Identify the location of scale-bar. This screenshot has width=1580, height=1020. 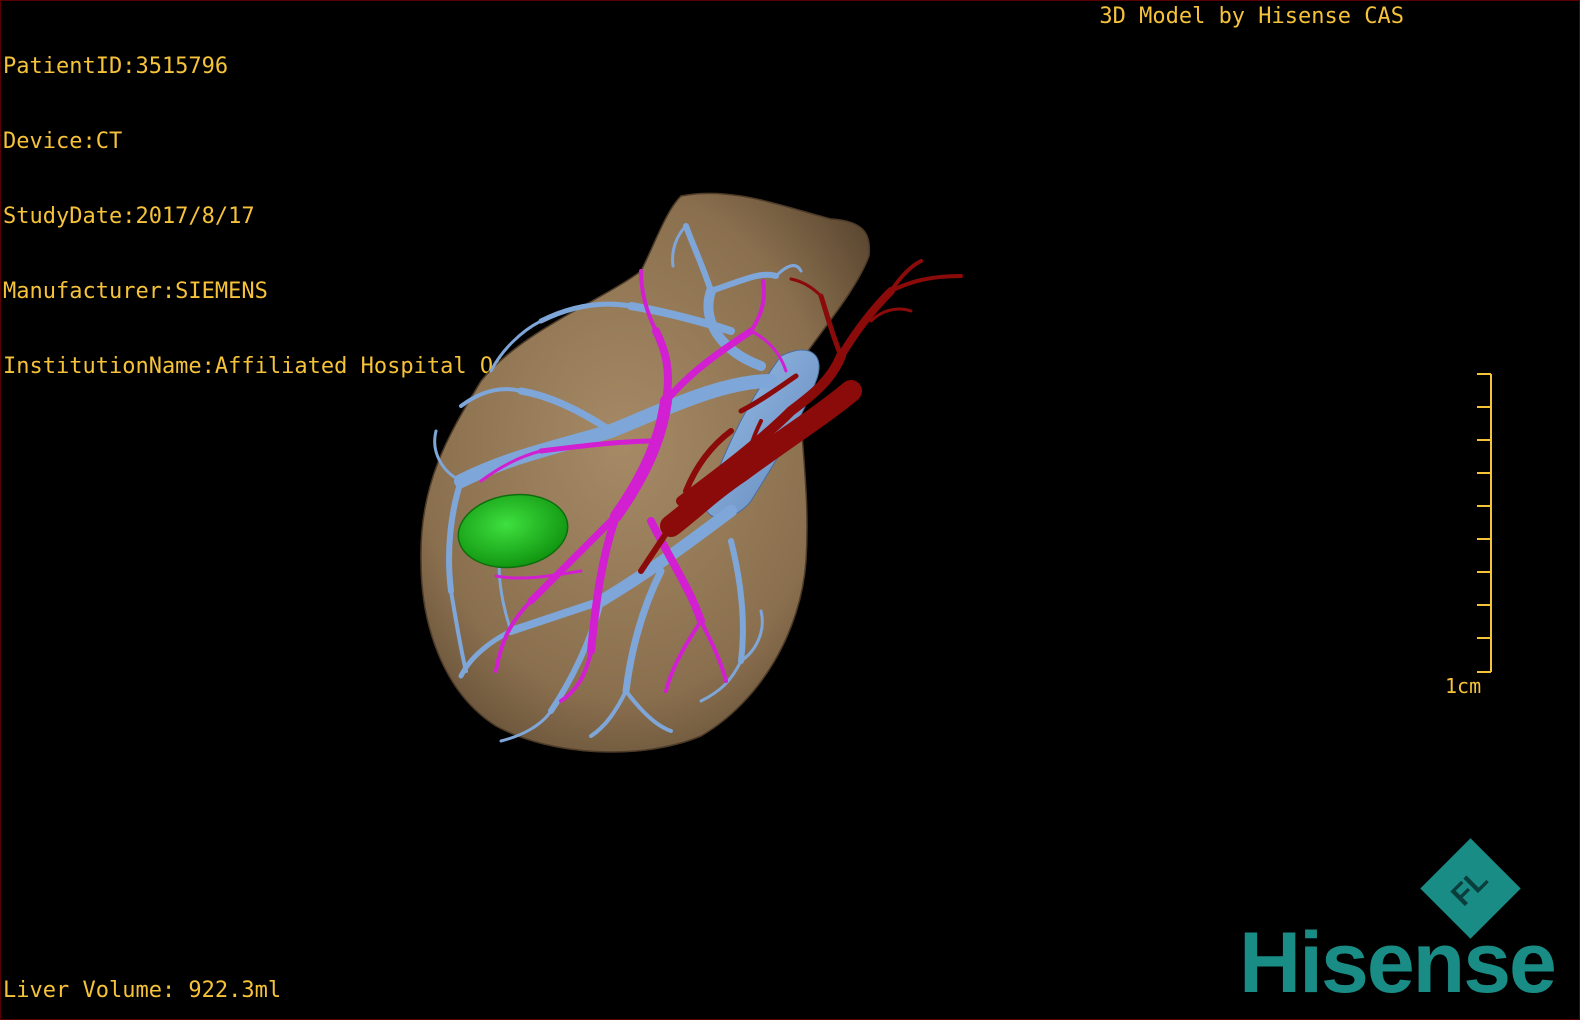
(1484, 523).